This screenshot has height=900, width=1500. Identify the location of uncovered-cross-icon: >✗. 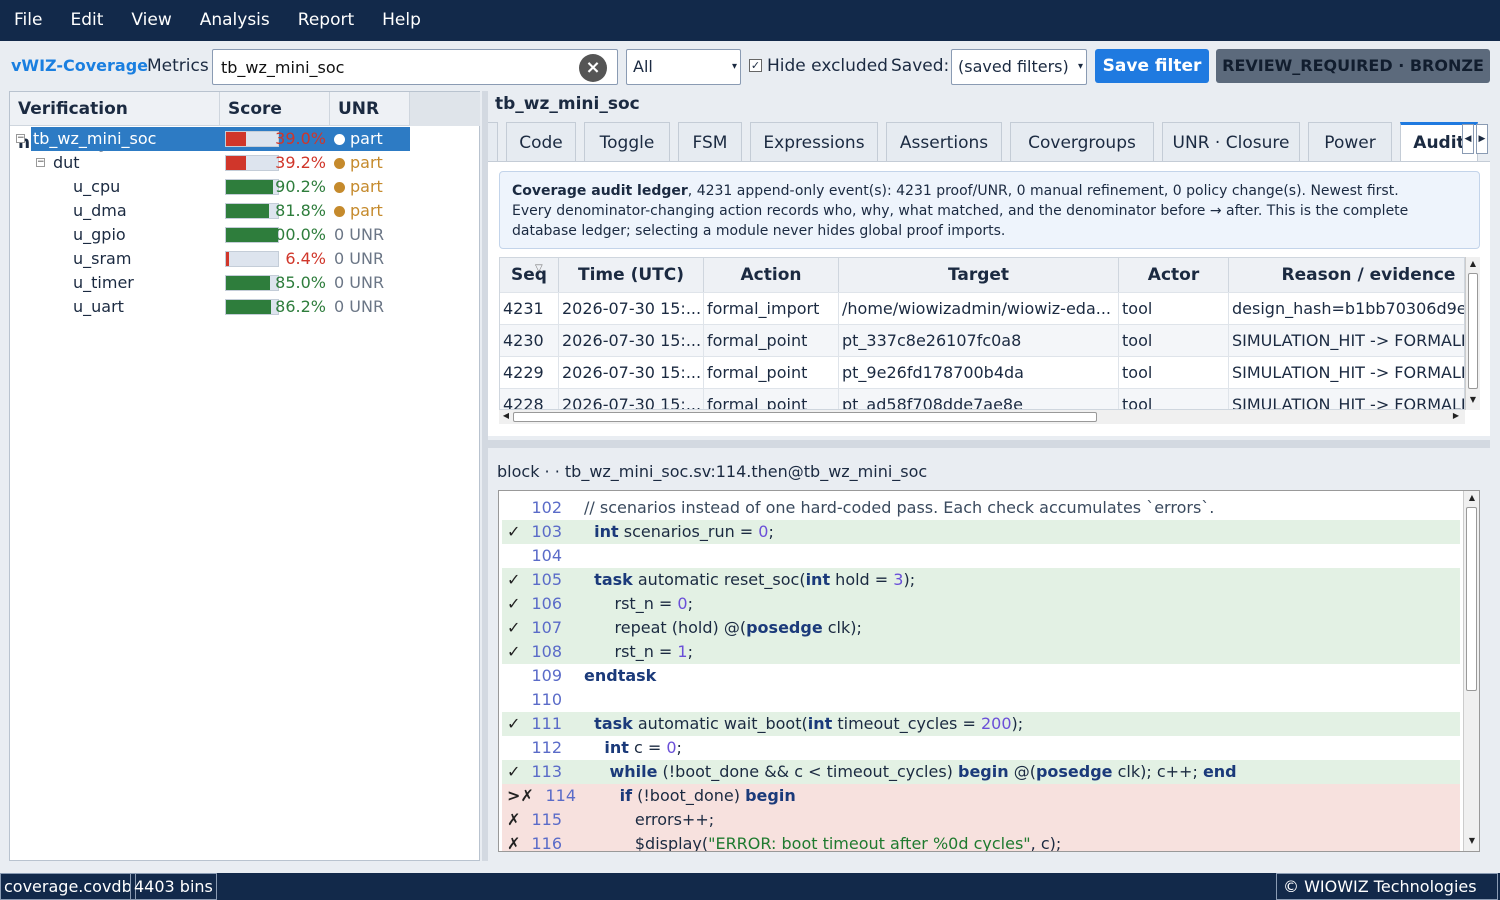
(520, 795).